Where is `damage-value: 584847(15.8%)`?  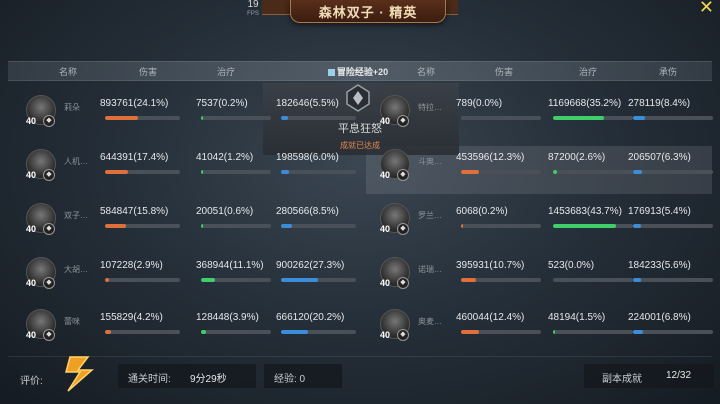 damage-value: 584847(15.8%) is located at coordinates (134, 211).